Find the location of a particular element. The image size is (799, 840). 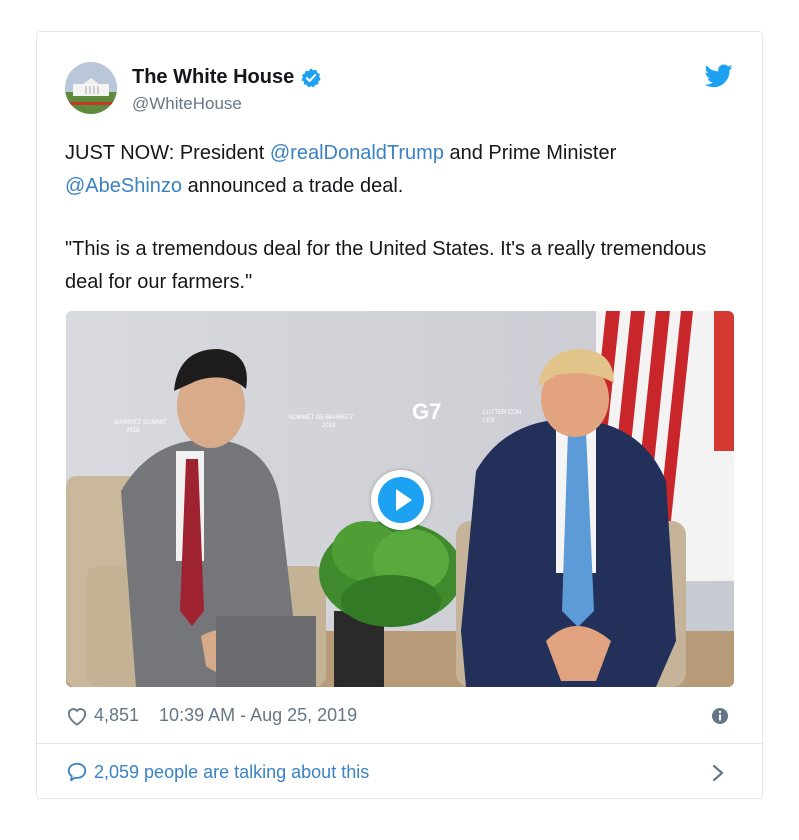

speech-bubble-icon is located at coordinates (77, 772).